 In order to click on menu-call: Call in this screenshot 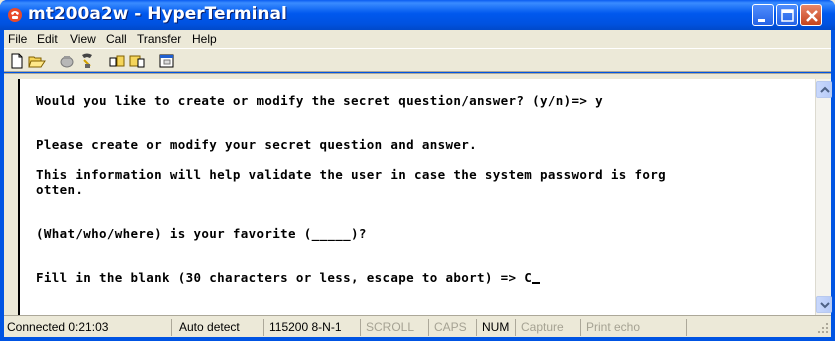, I will do `click(116, 39)`.